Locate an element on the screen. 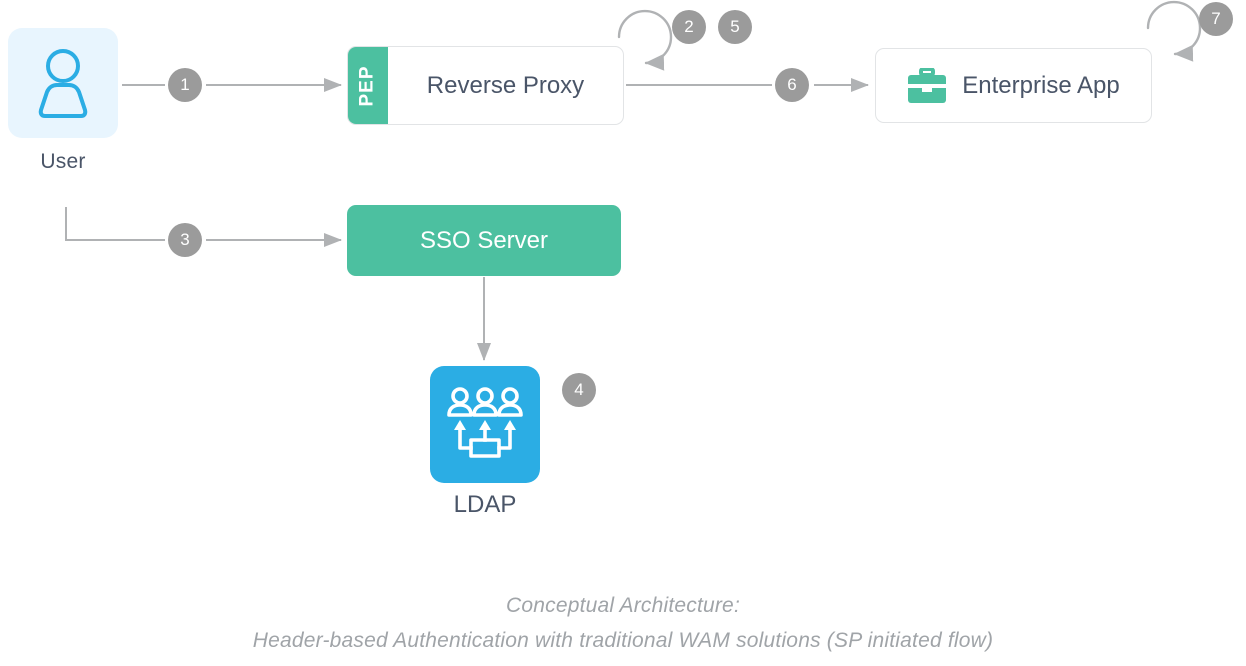  node-enterprise-app: Enterprise App is located at coordinates (1013, 85).